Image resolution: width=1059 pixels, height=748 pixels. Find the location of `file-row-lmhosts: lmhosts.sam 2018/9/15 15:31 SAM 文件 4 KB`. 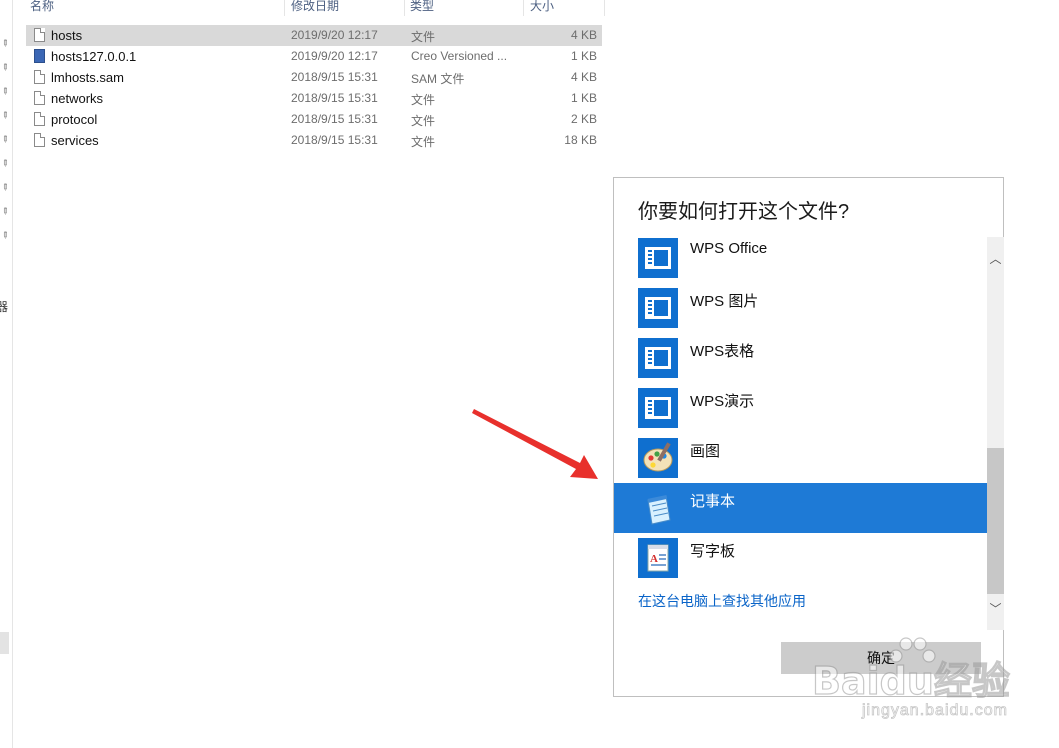

file-row-lmhosts: lmhosts.sam 2018/9/15 15:31 SAM 文件 4 KB is located at coordinates (314, 77).